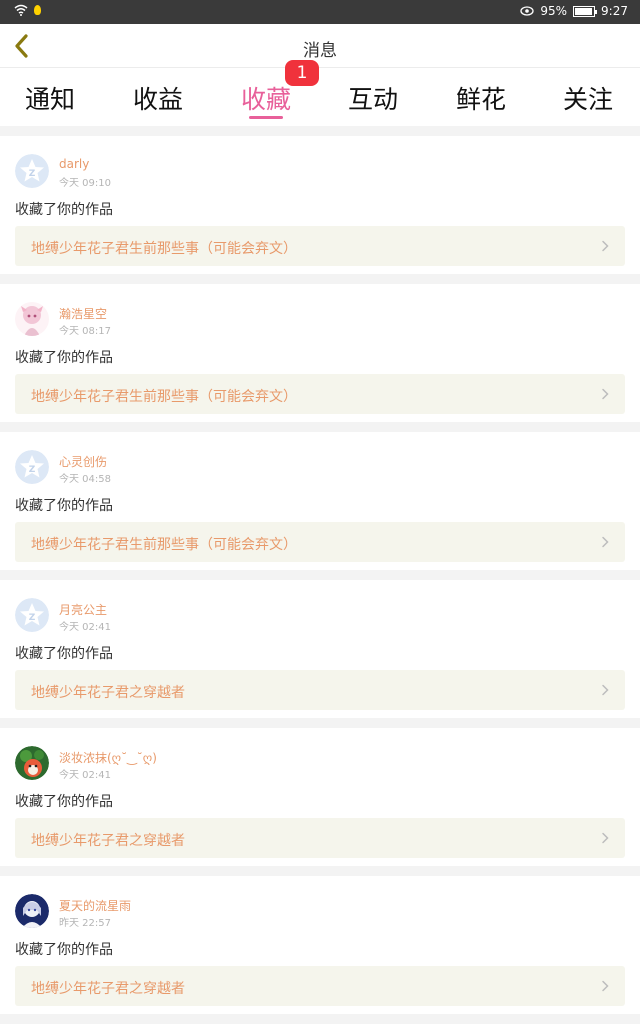  I want to click on timestamp: 今天 08:17, so click(85, 331).